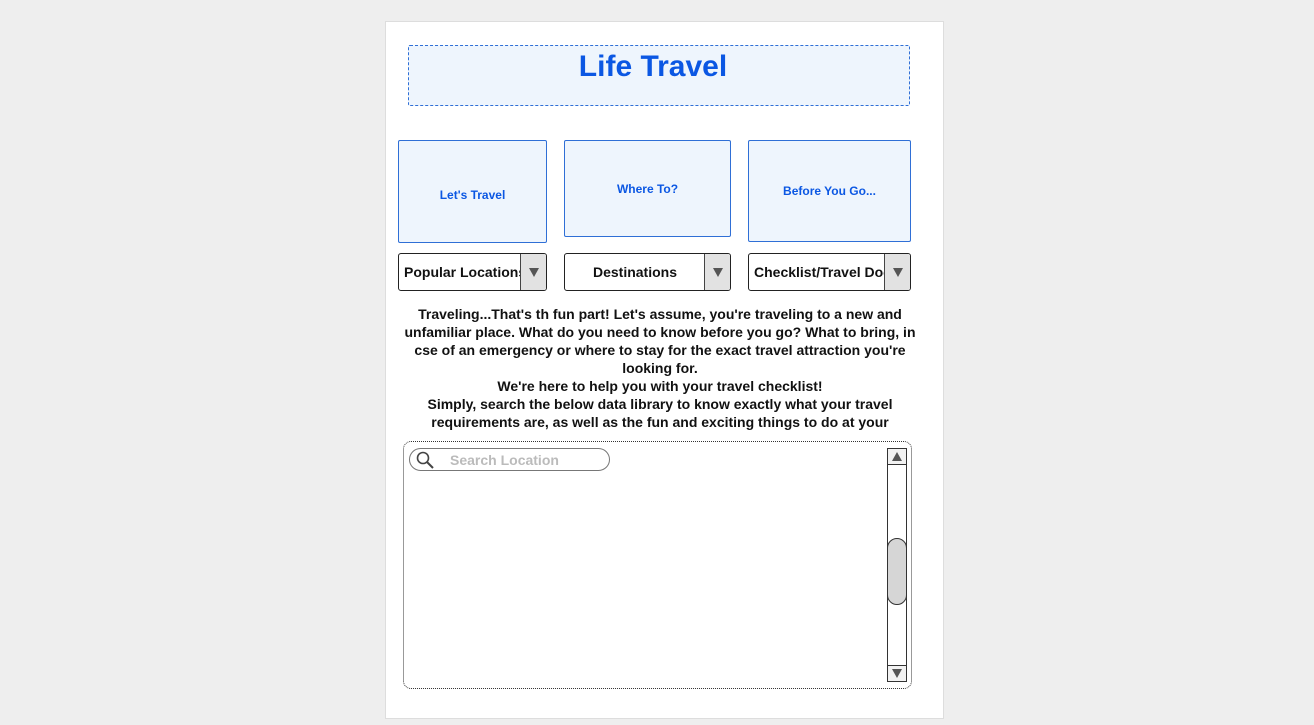  What do you see at coordinates (657, 565) in the screenshot?
I see `data-library-panel` at bounding box center [657, 565].